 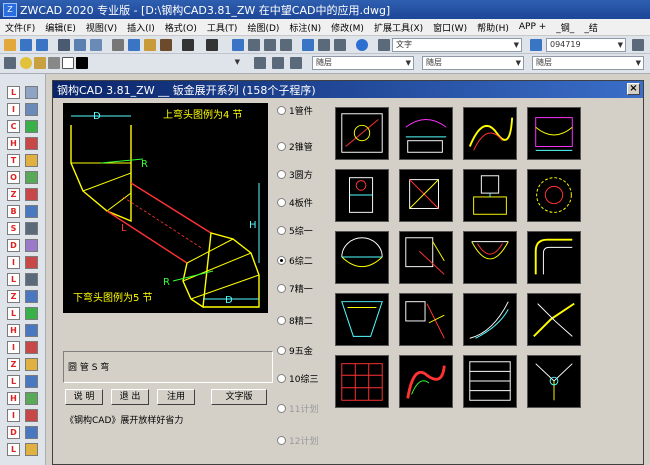 What do you see at coordinates (42, 45) in the screenshot?
I see `save-icon` at bounding box center [42, 45].